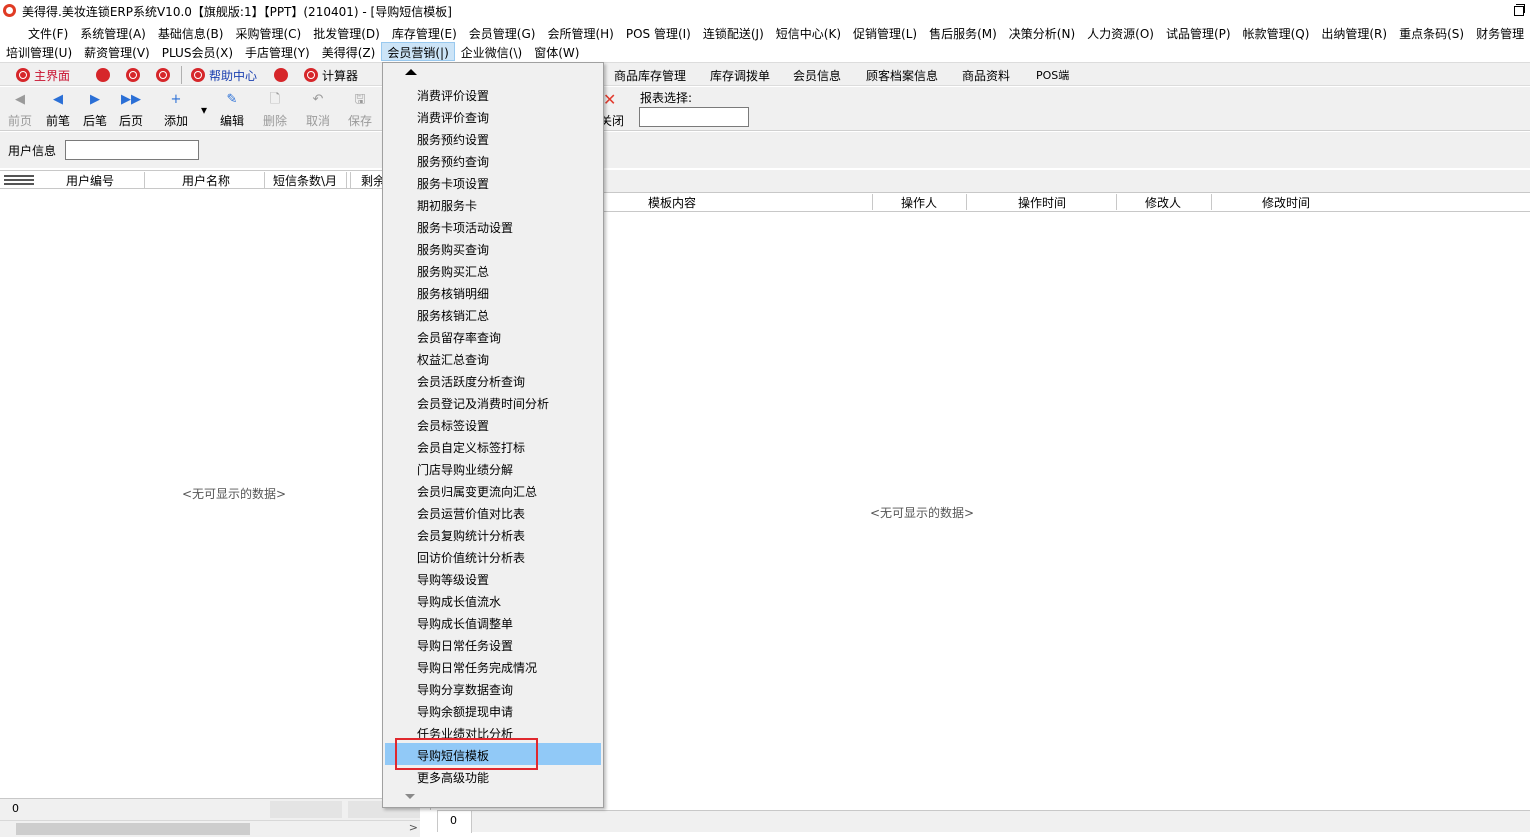 The image size is (1530, 840). I want to click on dropdown-menu-item: 回访价值统计分析表, so click(493, 556).